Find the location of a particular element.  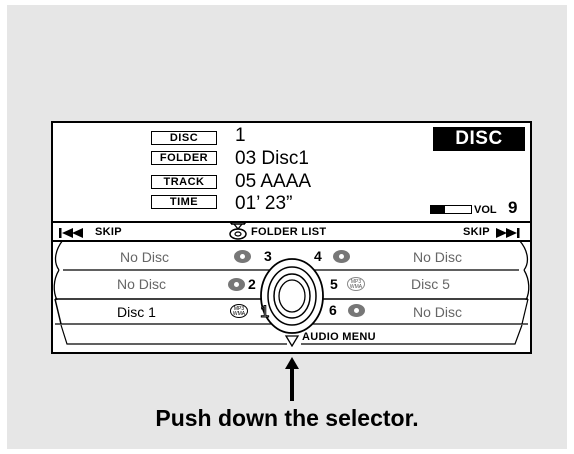

disc-label: DISC is located at coordinates (184, 138).